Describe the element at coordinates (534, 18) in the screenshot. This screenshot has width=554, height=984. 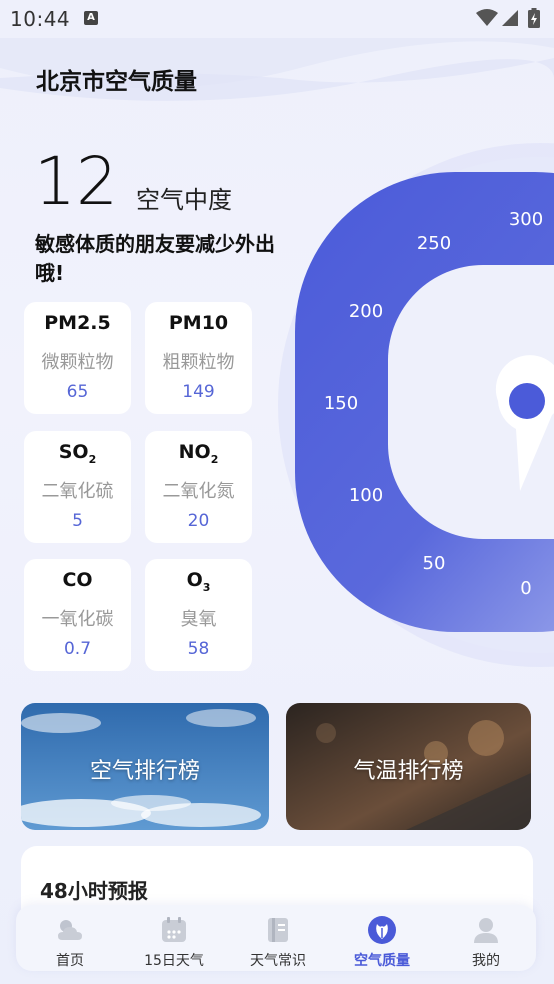
I see `battery-icon` at that location.